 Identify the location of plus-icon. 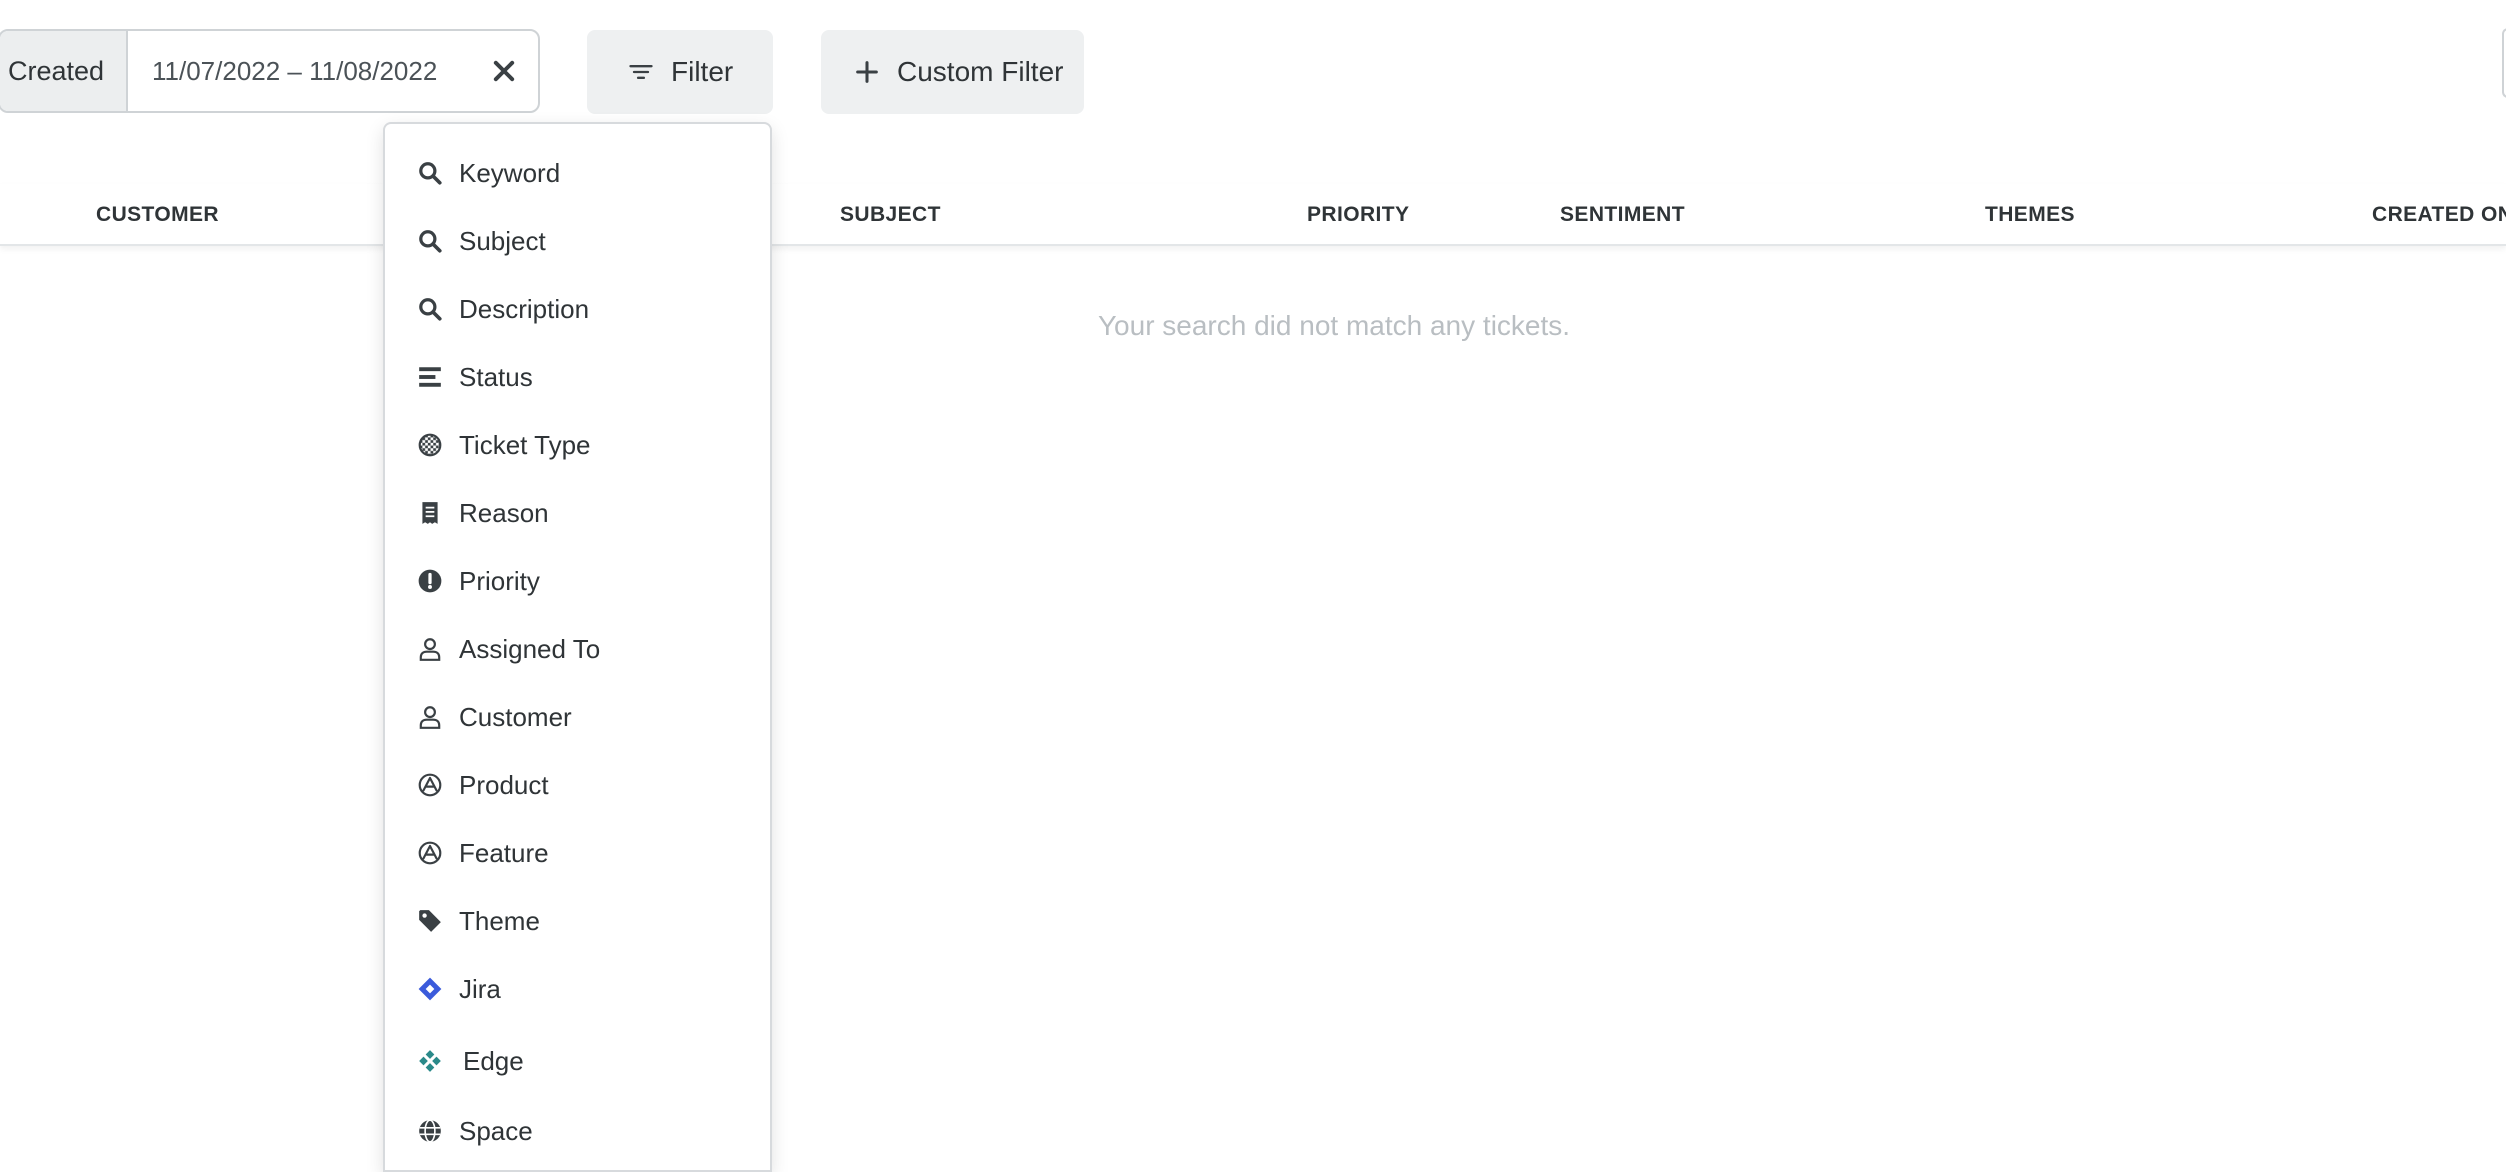
(867, 72).